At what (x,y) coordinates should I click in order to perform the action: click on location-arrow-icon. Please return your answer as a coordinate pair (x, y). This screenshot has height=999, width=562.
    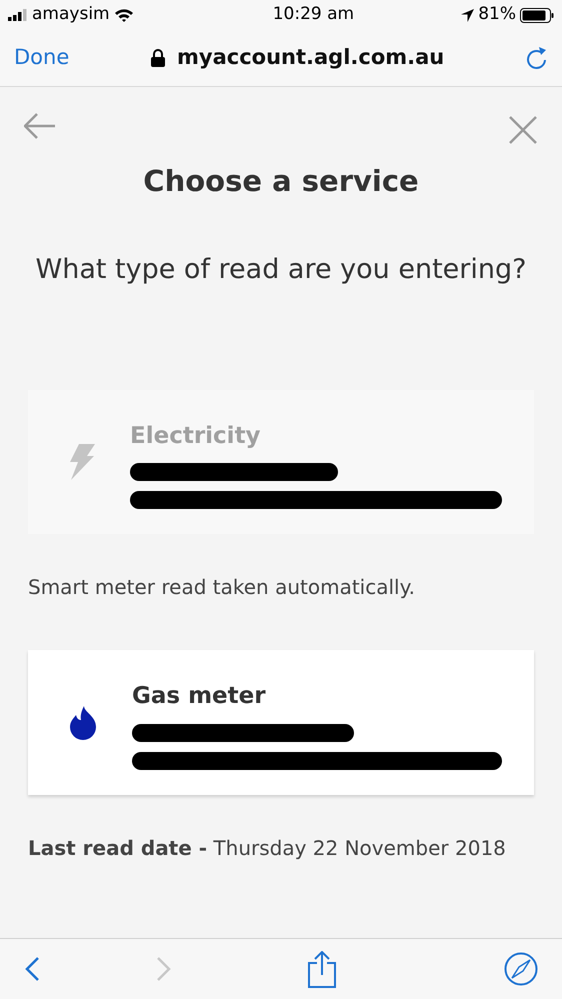
    Looking at the image, I should click on (467, 15).